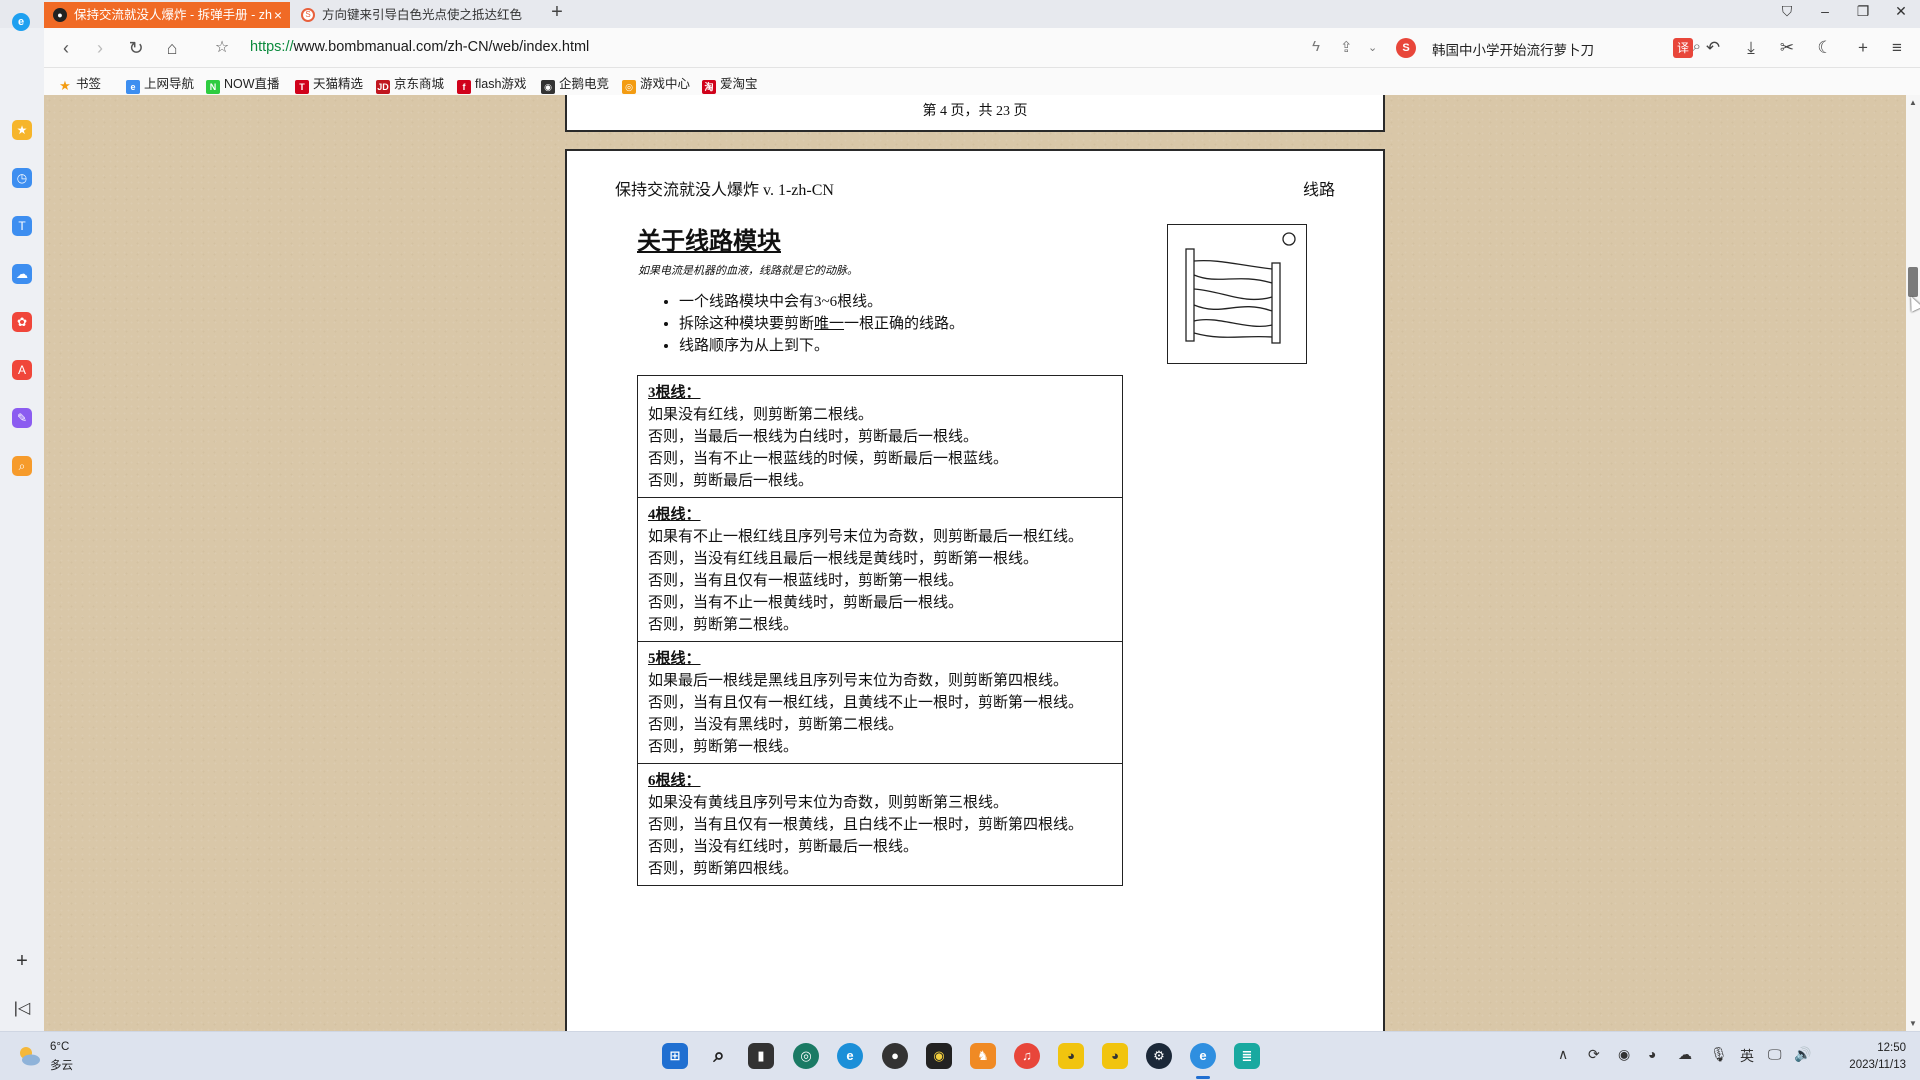 The image size is (1920, 1080). I want to click on rule-line: 否则，当有不止一根蓝线的时候，剪断最后一根蓝线。, so click(828, 459).